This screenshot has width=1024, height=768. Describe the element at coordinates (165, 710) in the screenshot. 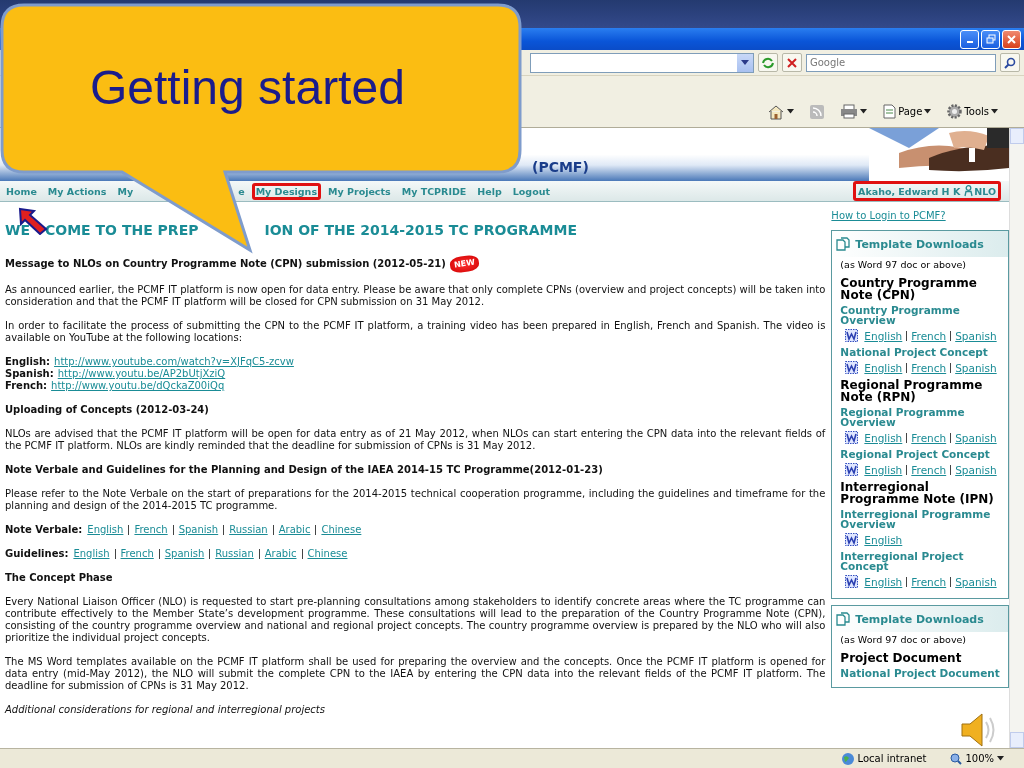

I see `subheading: Additional considerations for regional and interregional projects` at that location.